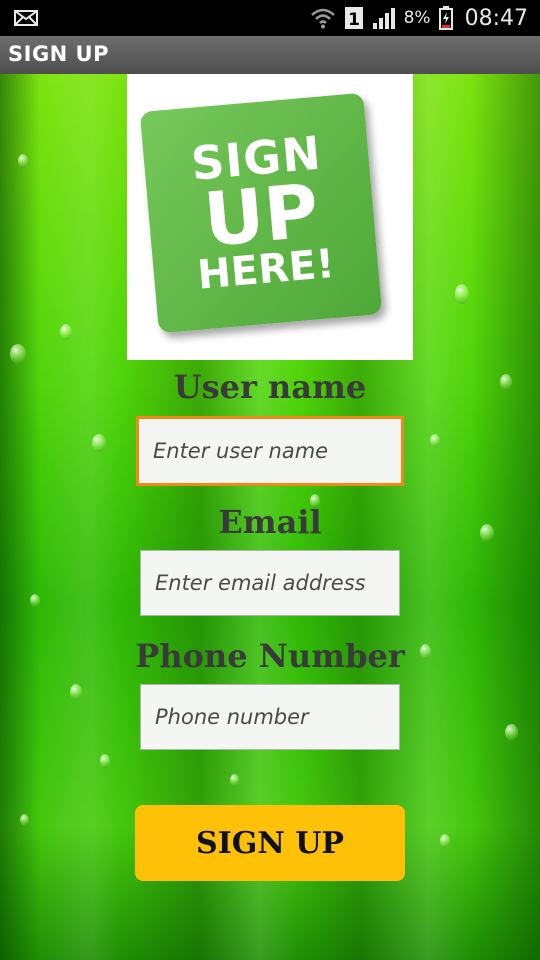  I want to click on email-field-container, so click(270, 583).